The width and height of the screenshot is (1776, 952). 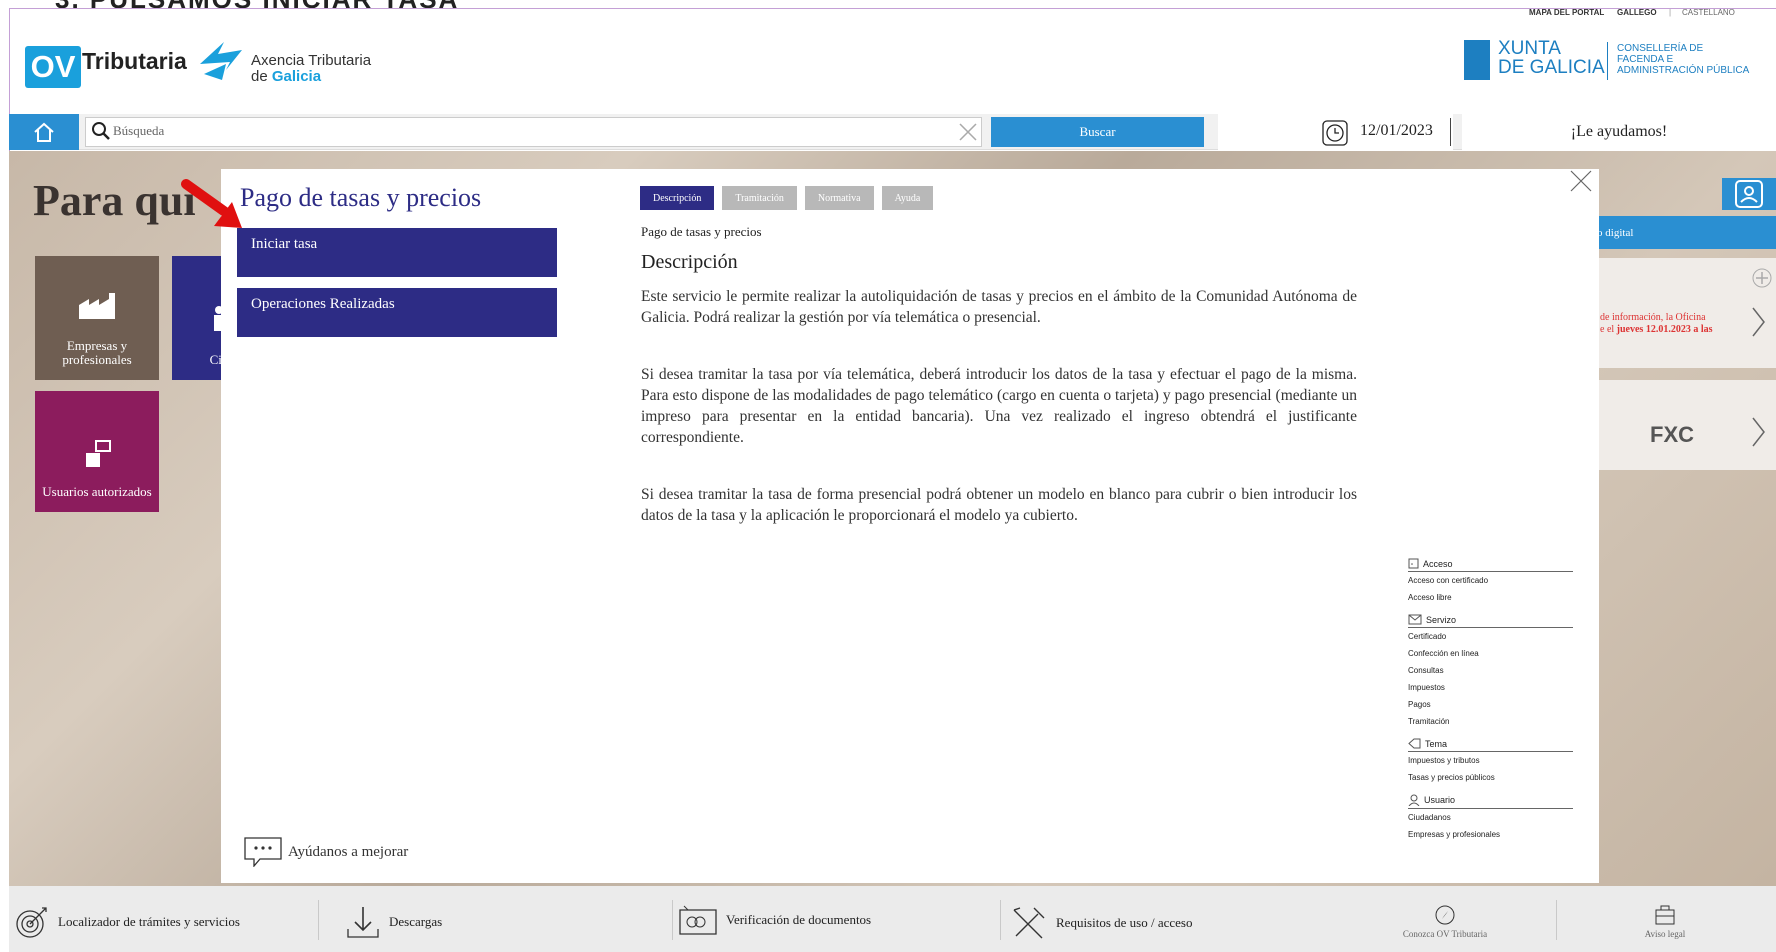 I want to click on conselleria-line1: CONSELLERÍA DE, so click(x=1660, y=48).